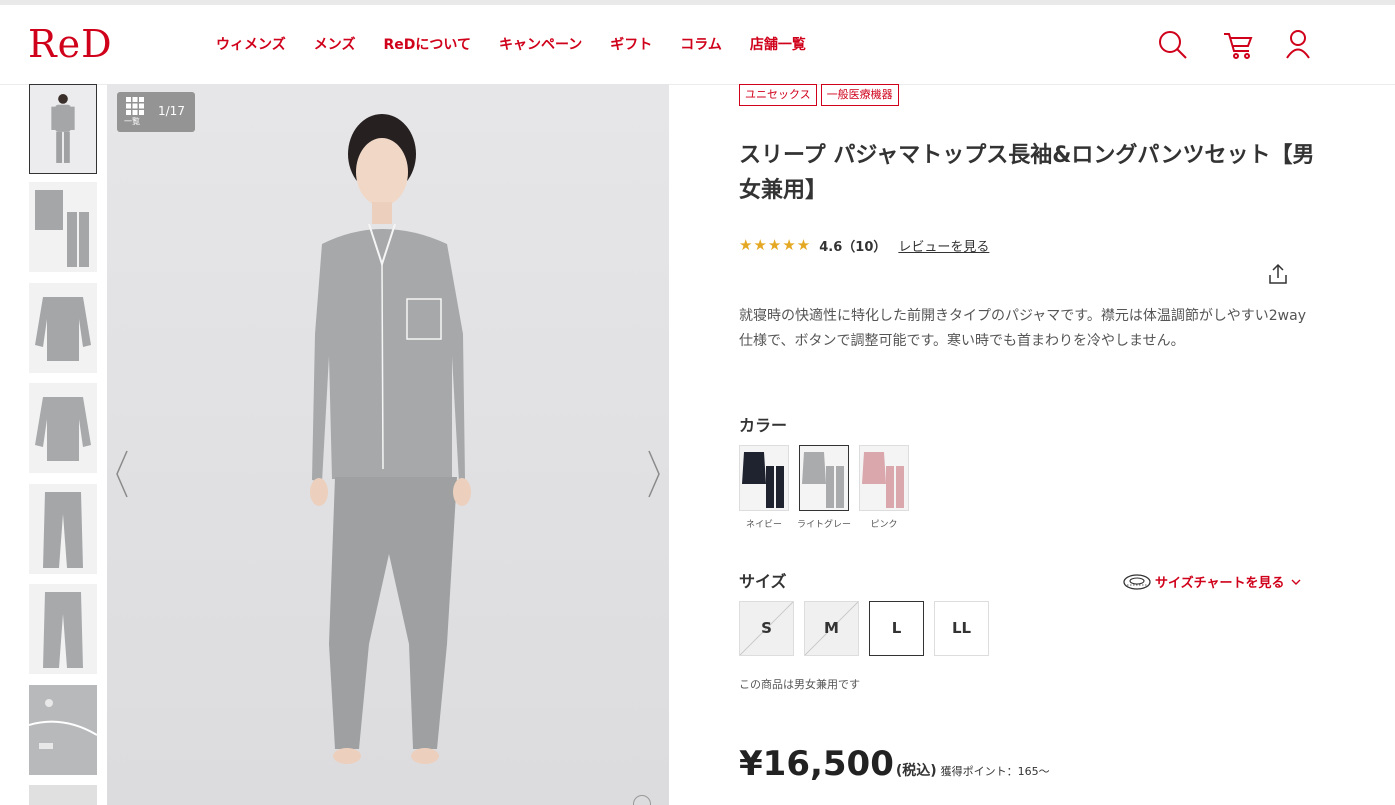 This screenshot has height=805, width=1395. Describe the element at coordinates (824, 478) in the screenshot. I see `color-swatch-lightgray` at that location.